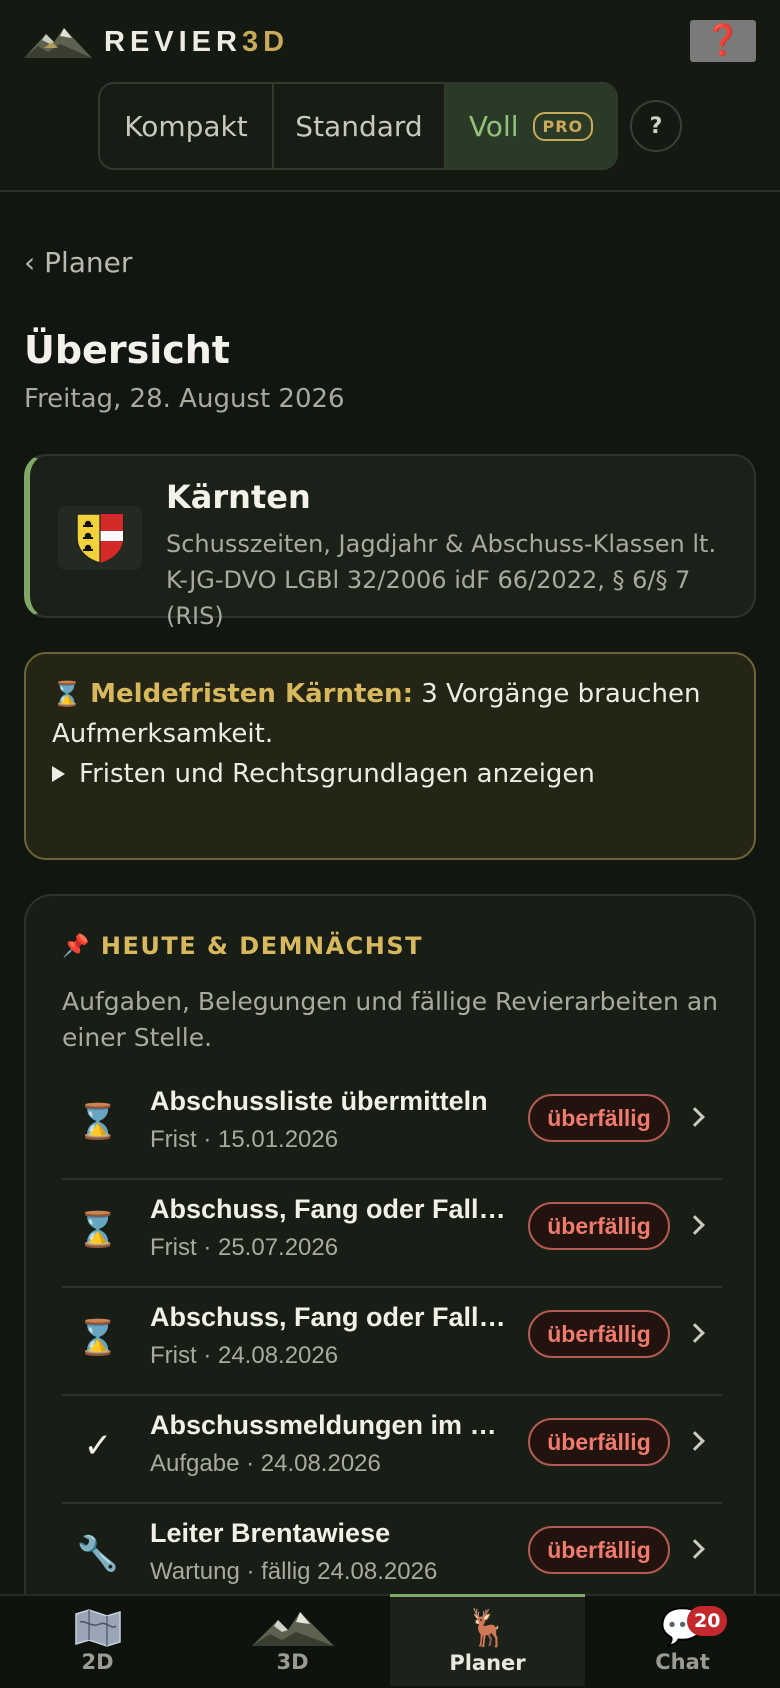  I want to click on bottom-nav: 2D 3D 🦌 Planer 💬 Chat 20, so click(390, 1641).